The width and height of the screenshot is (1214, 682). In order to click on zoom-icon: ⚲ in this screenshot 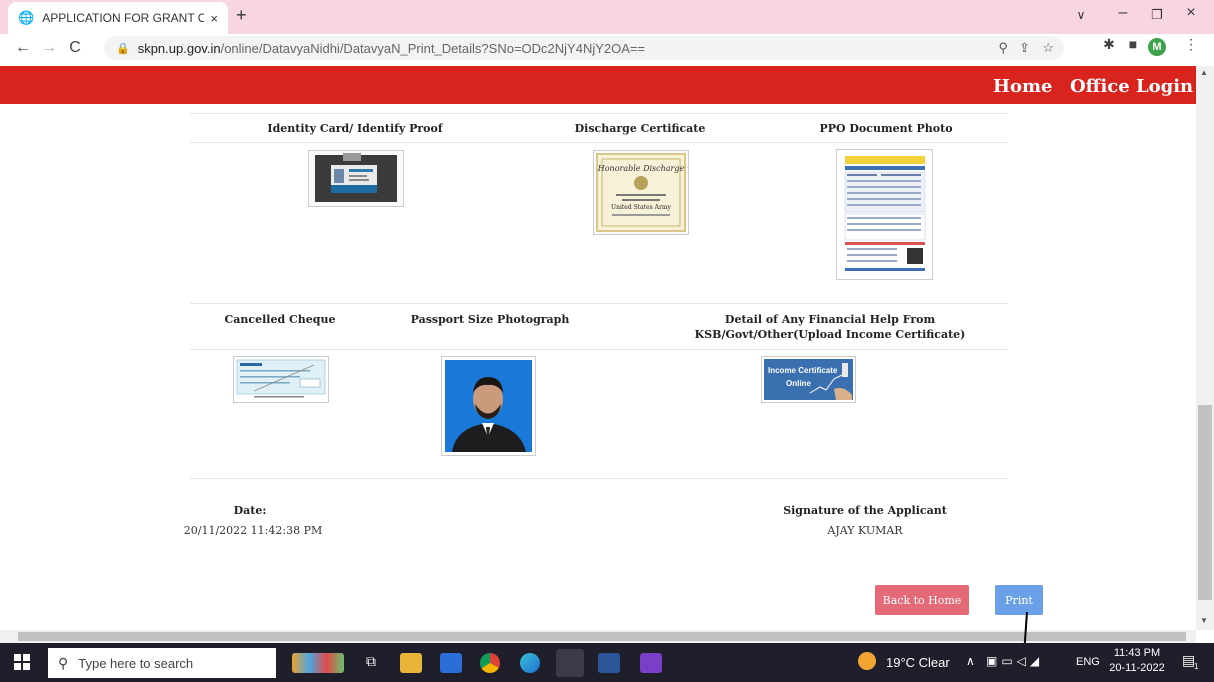, I will do `click(1003, 48)`.